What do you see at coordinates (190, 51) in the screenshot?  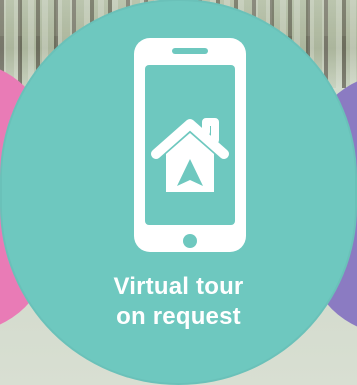 I see `phone-speaker` at bounding box center [190, 51].